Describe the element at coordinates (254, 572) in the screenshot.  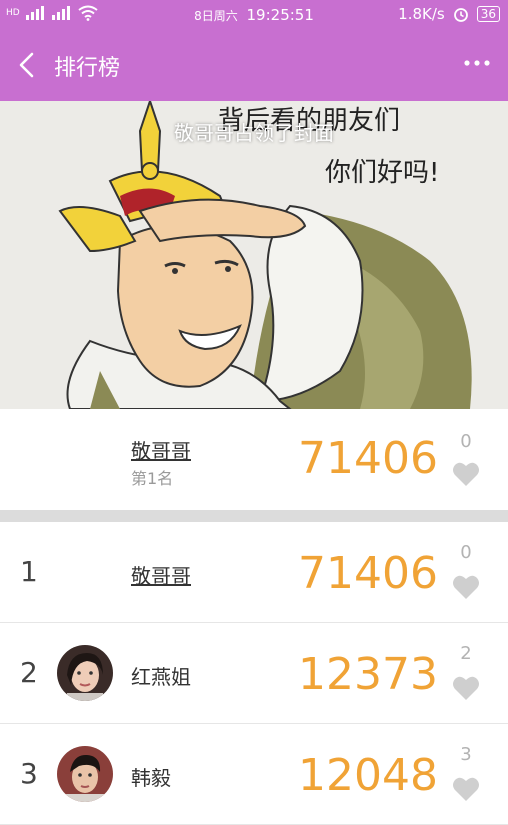
I see `list-item: 1 敬哥哥 71406 0` at that location.